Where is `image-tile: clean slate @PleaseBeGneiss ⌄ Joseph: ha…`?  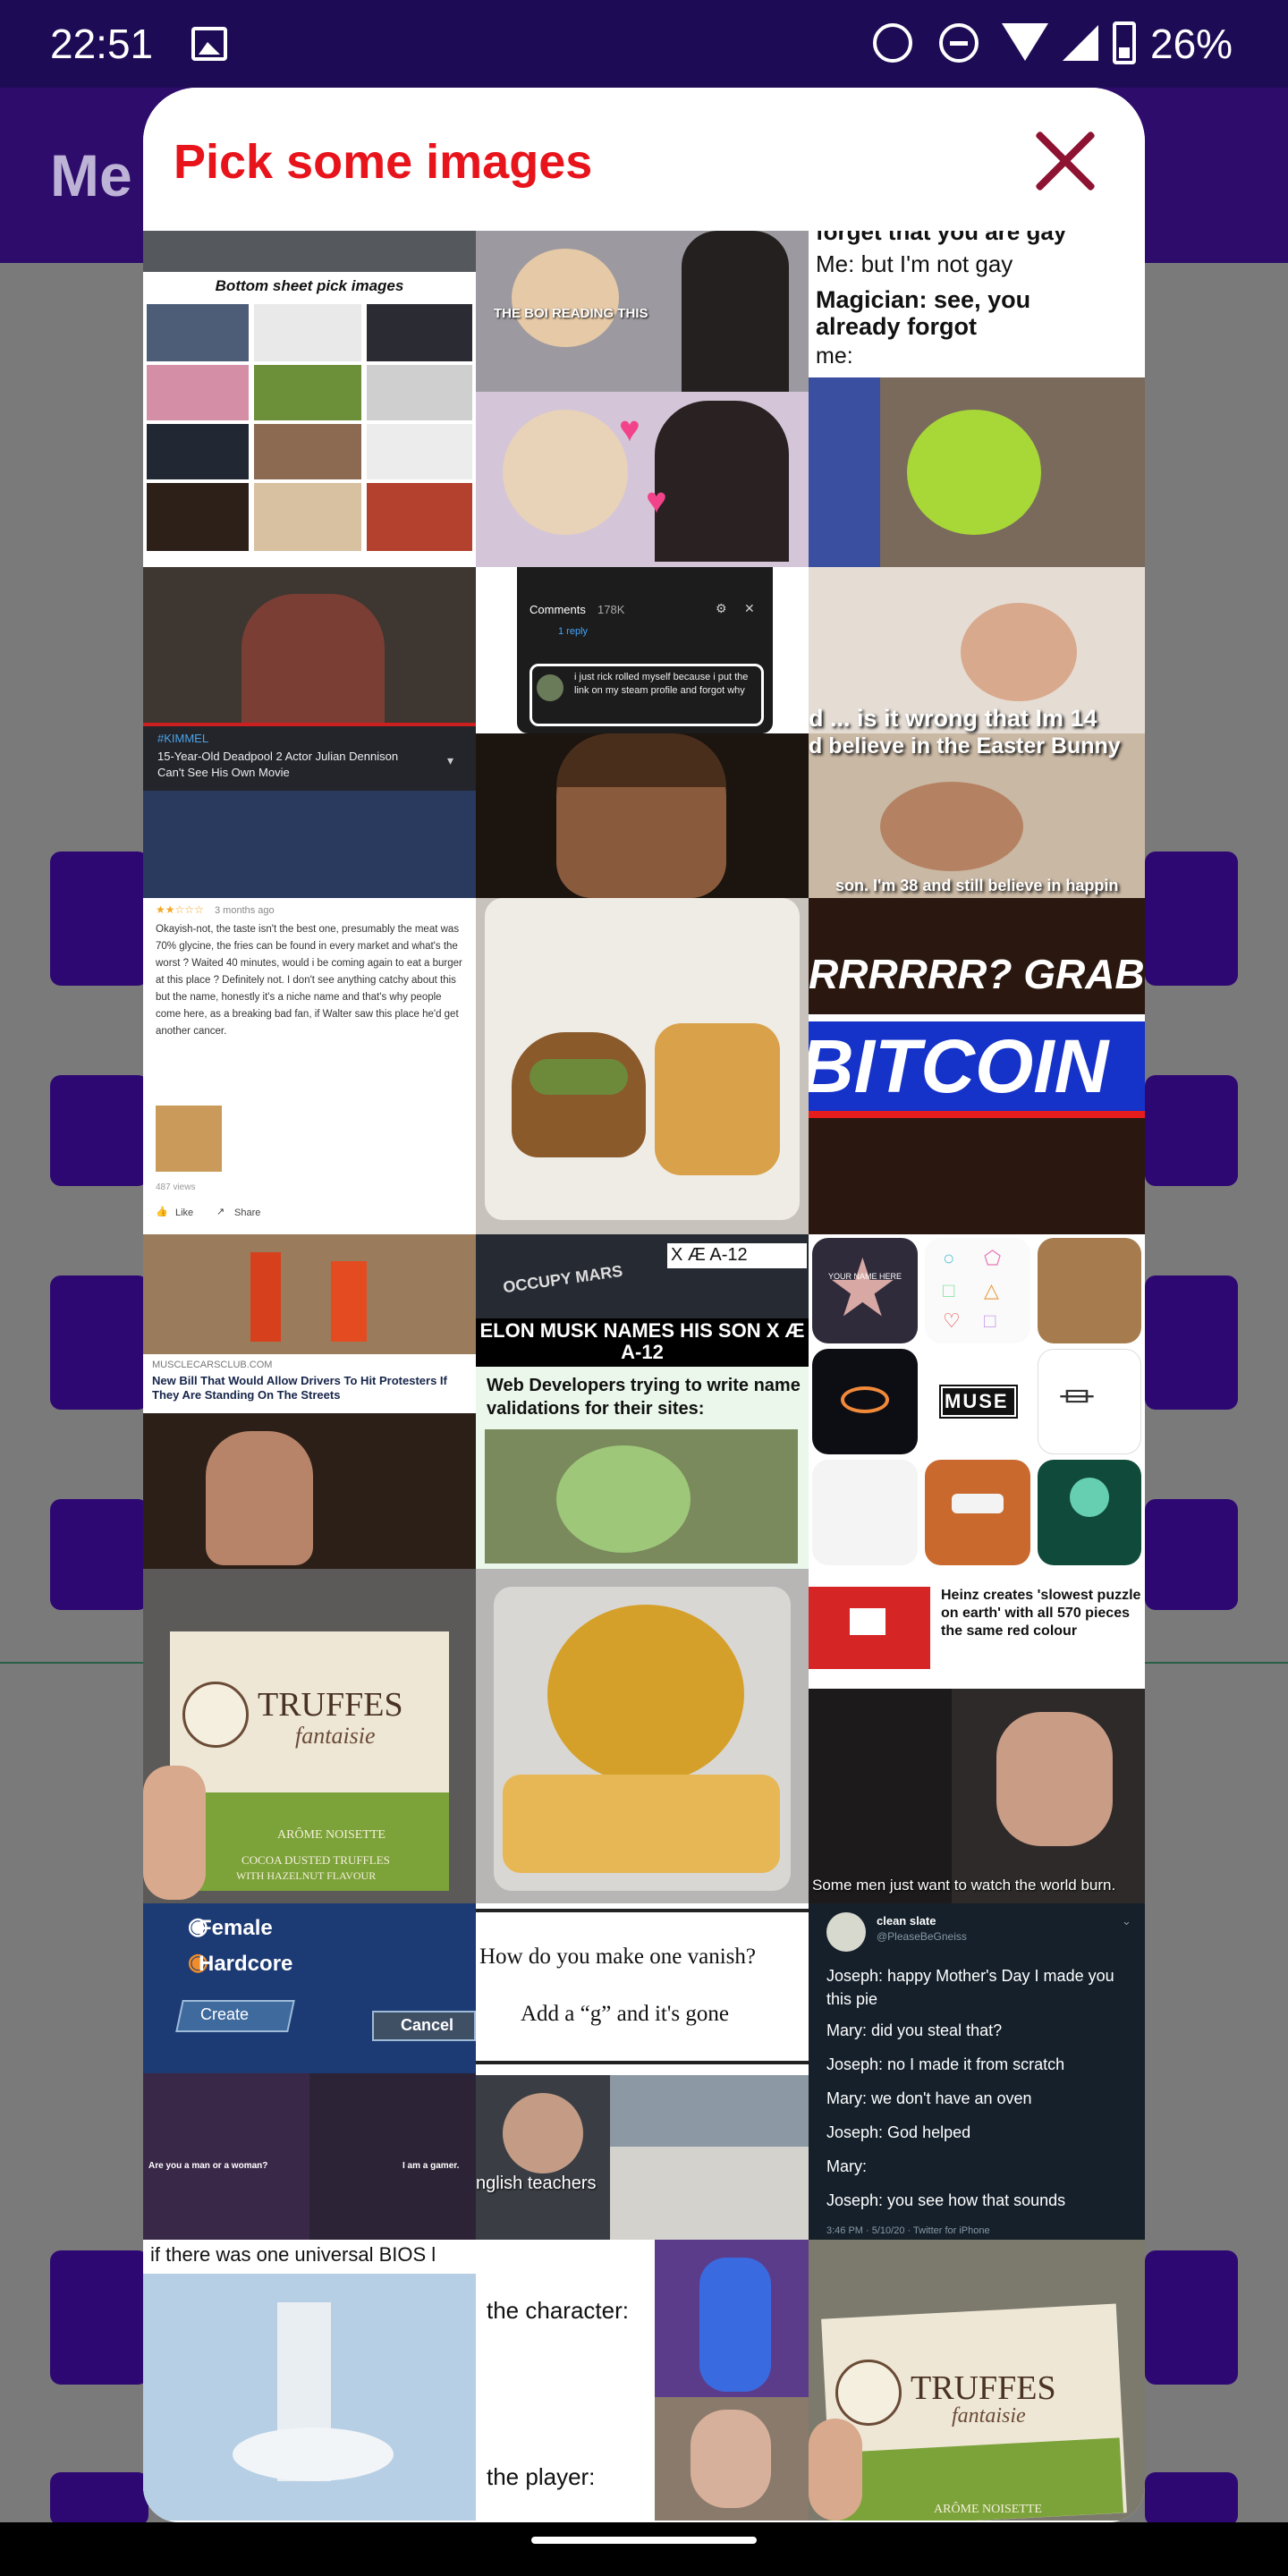 image-tile: clean slate @PleaseBeGneiss ⌄ Joseph: ha… is located at coordinates (977, 2071).